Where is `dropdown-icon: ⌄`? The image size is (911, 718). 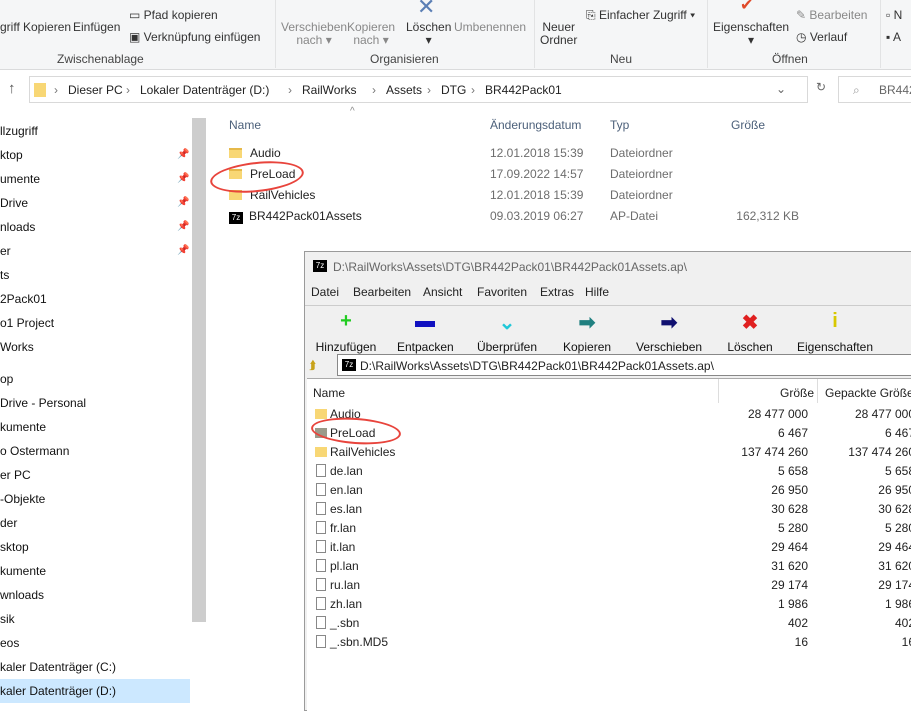 dropdown-icon: ⌄ is located at coordinates (781, 89).